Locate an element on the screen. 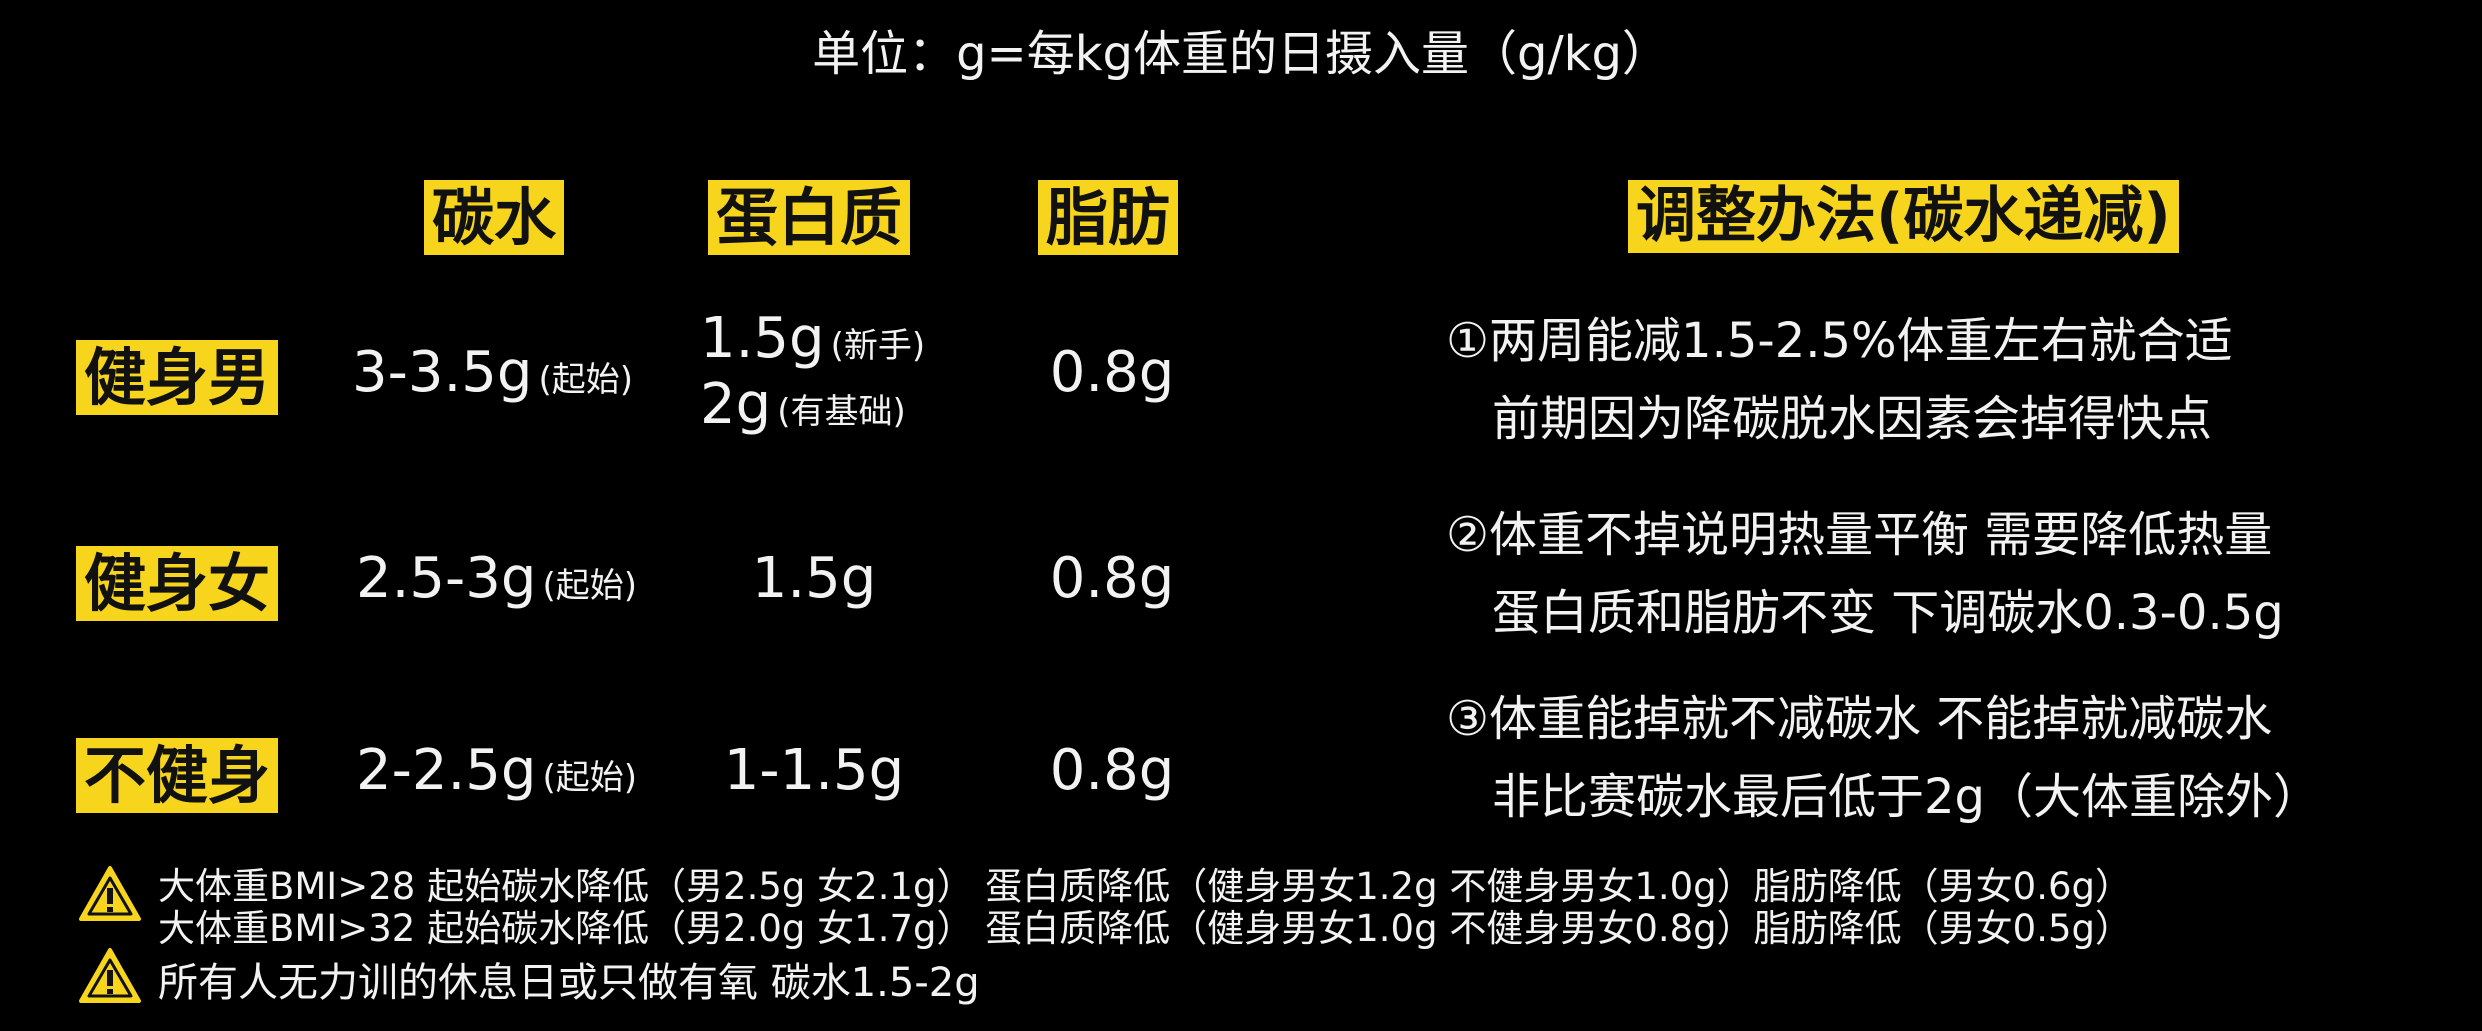 This screenshot has width=2482, height=1031. header-fat: 脂肪 is located at coordinates (1108, 218).